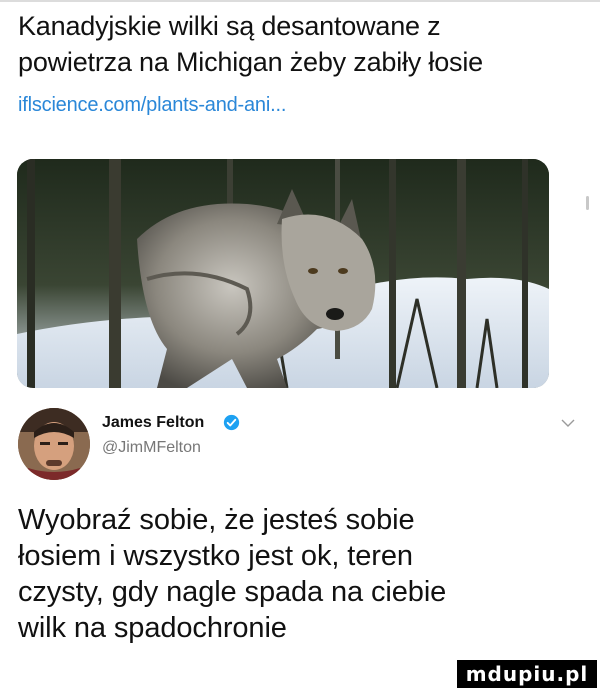 The image size is (600, 691). What do you see at coordinates (216, 520) in the screenshot?
I see `tweet-line: Wyobraź sobie, że jesteś sobie` at bounding box center [216, 520].